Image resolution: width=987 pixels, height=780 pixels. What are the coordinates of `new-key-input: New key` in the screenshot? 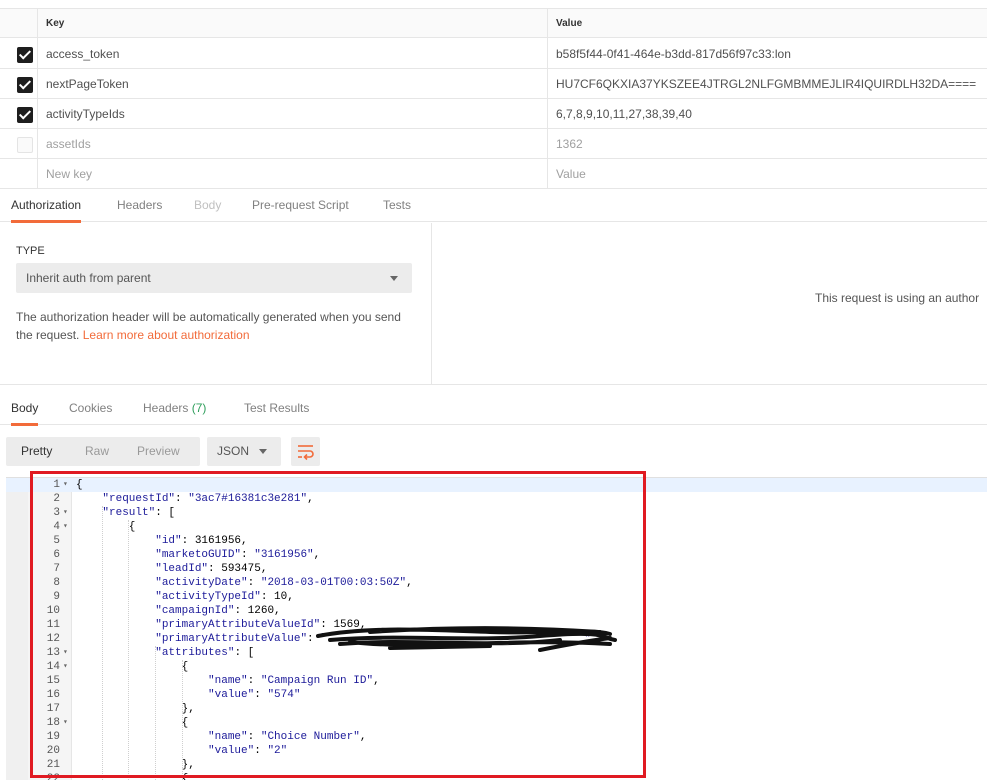 It's located at (293, 174).